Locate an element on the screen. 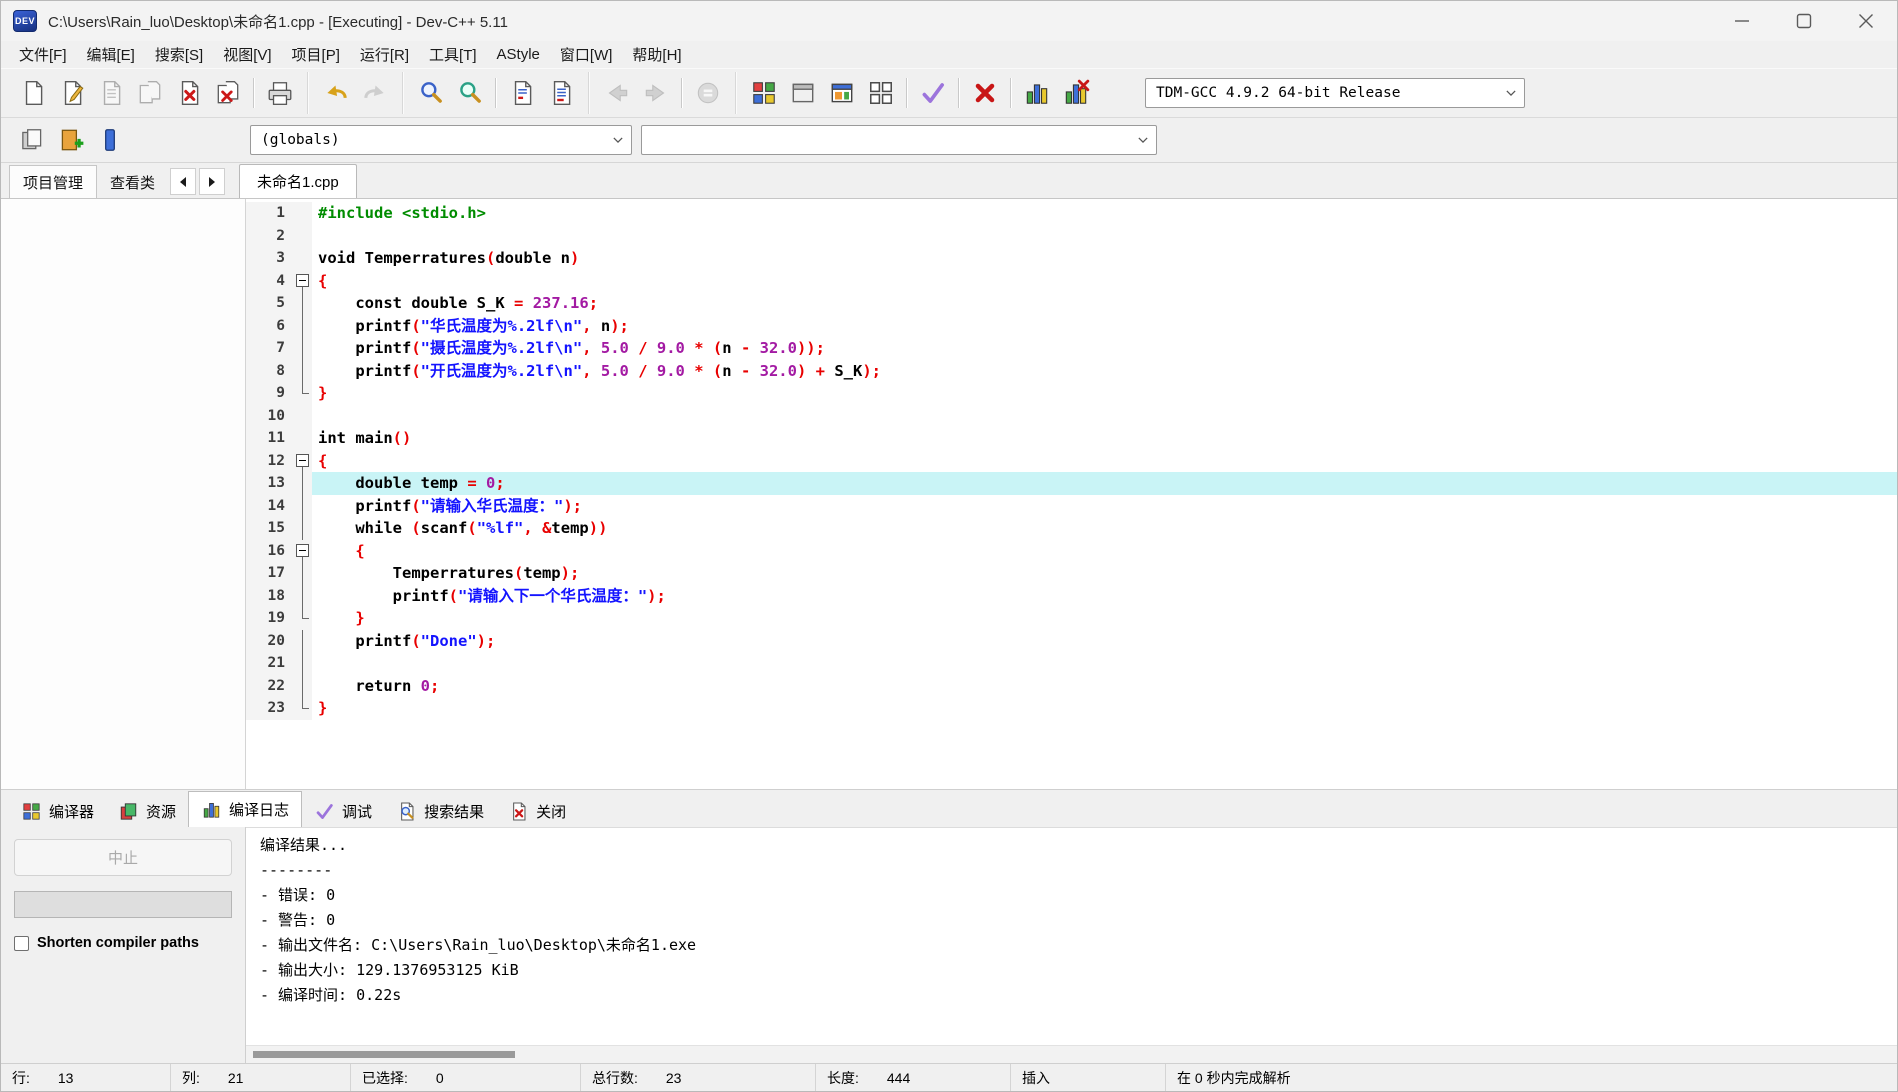 The image size is (1898, 1092). line-number: 5 is located at coordinates (270, 303).